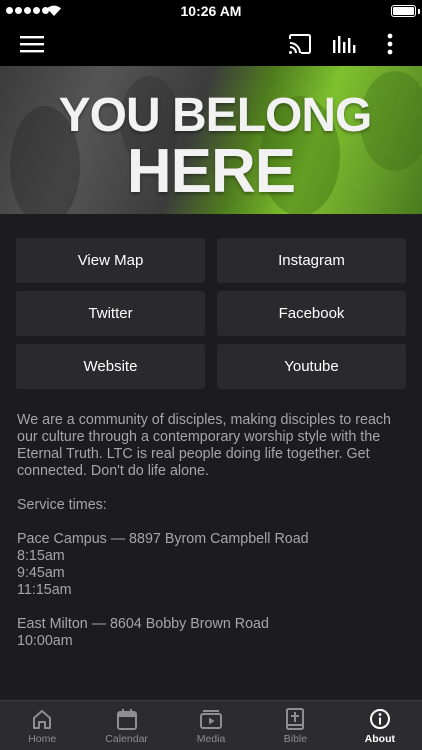  I want to click on battery-tip, so click(419, 11).